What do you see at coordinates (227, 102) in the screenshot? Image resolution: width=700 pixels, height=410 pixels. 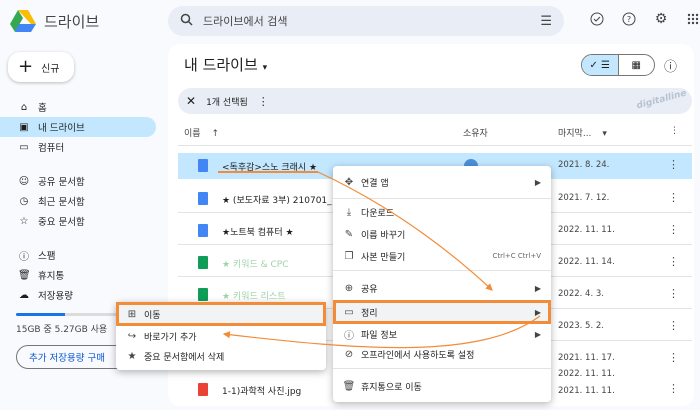 I see `selection-count: 1개 선택됨` at bounding box center [227, 102].